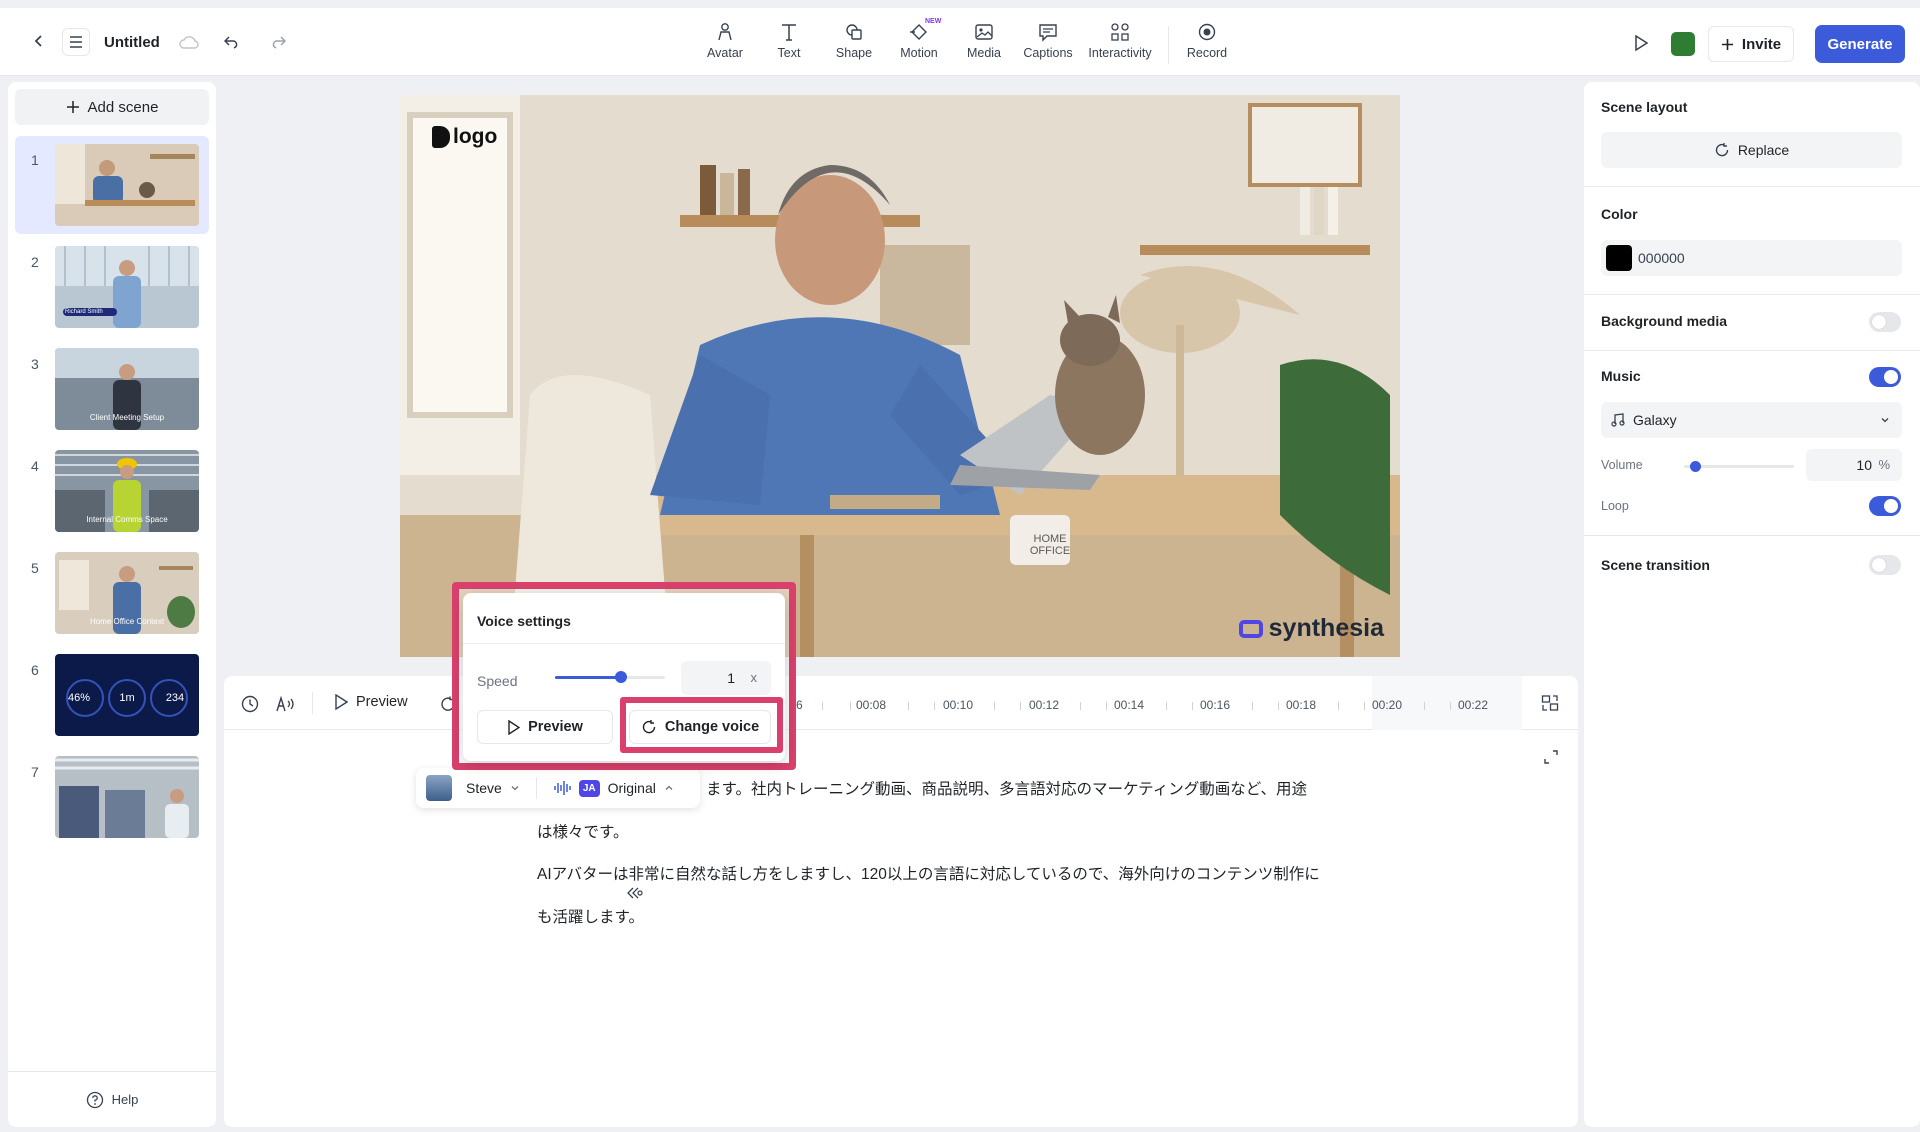 This screenshot has width=1920, height=1132. What do you see at coordinates (635, 893) in the screenshot?
I see `pause-marker-icon` at bounding box center [635, 893].